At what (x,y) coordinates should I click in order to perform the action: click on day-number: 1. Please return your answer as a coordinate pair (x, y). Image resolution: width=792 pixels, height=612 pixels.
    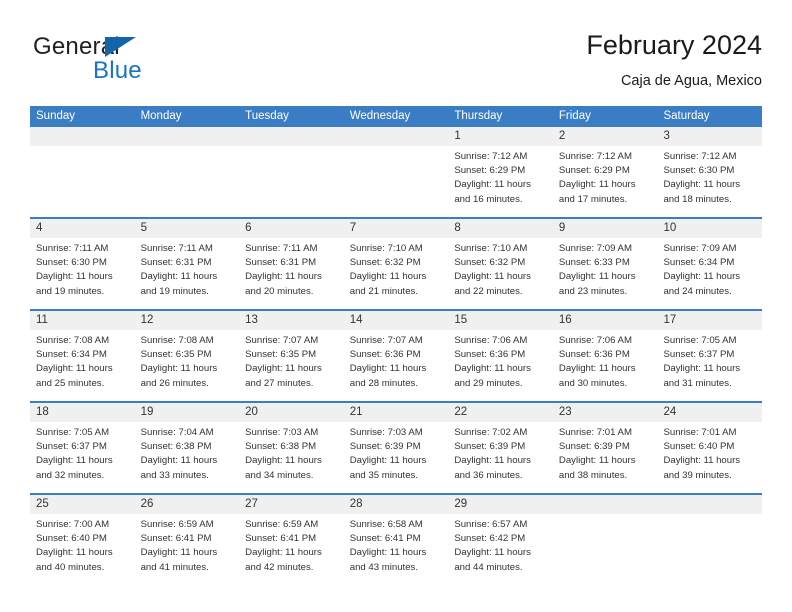
    Looking at the image, I should click on (500, 136).